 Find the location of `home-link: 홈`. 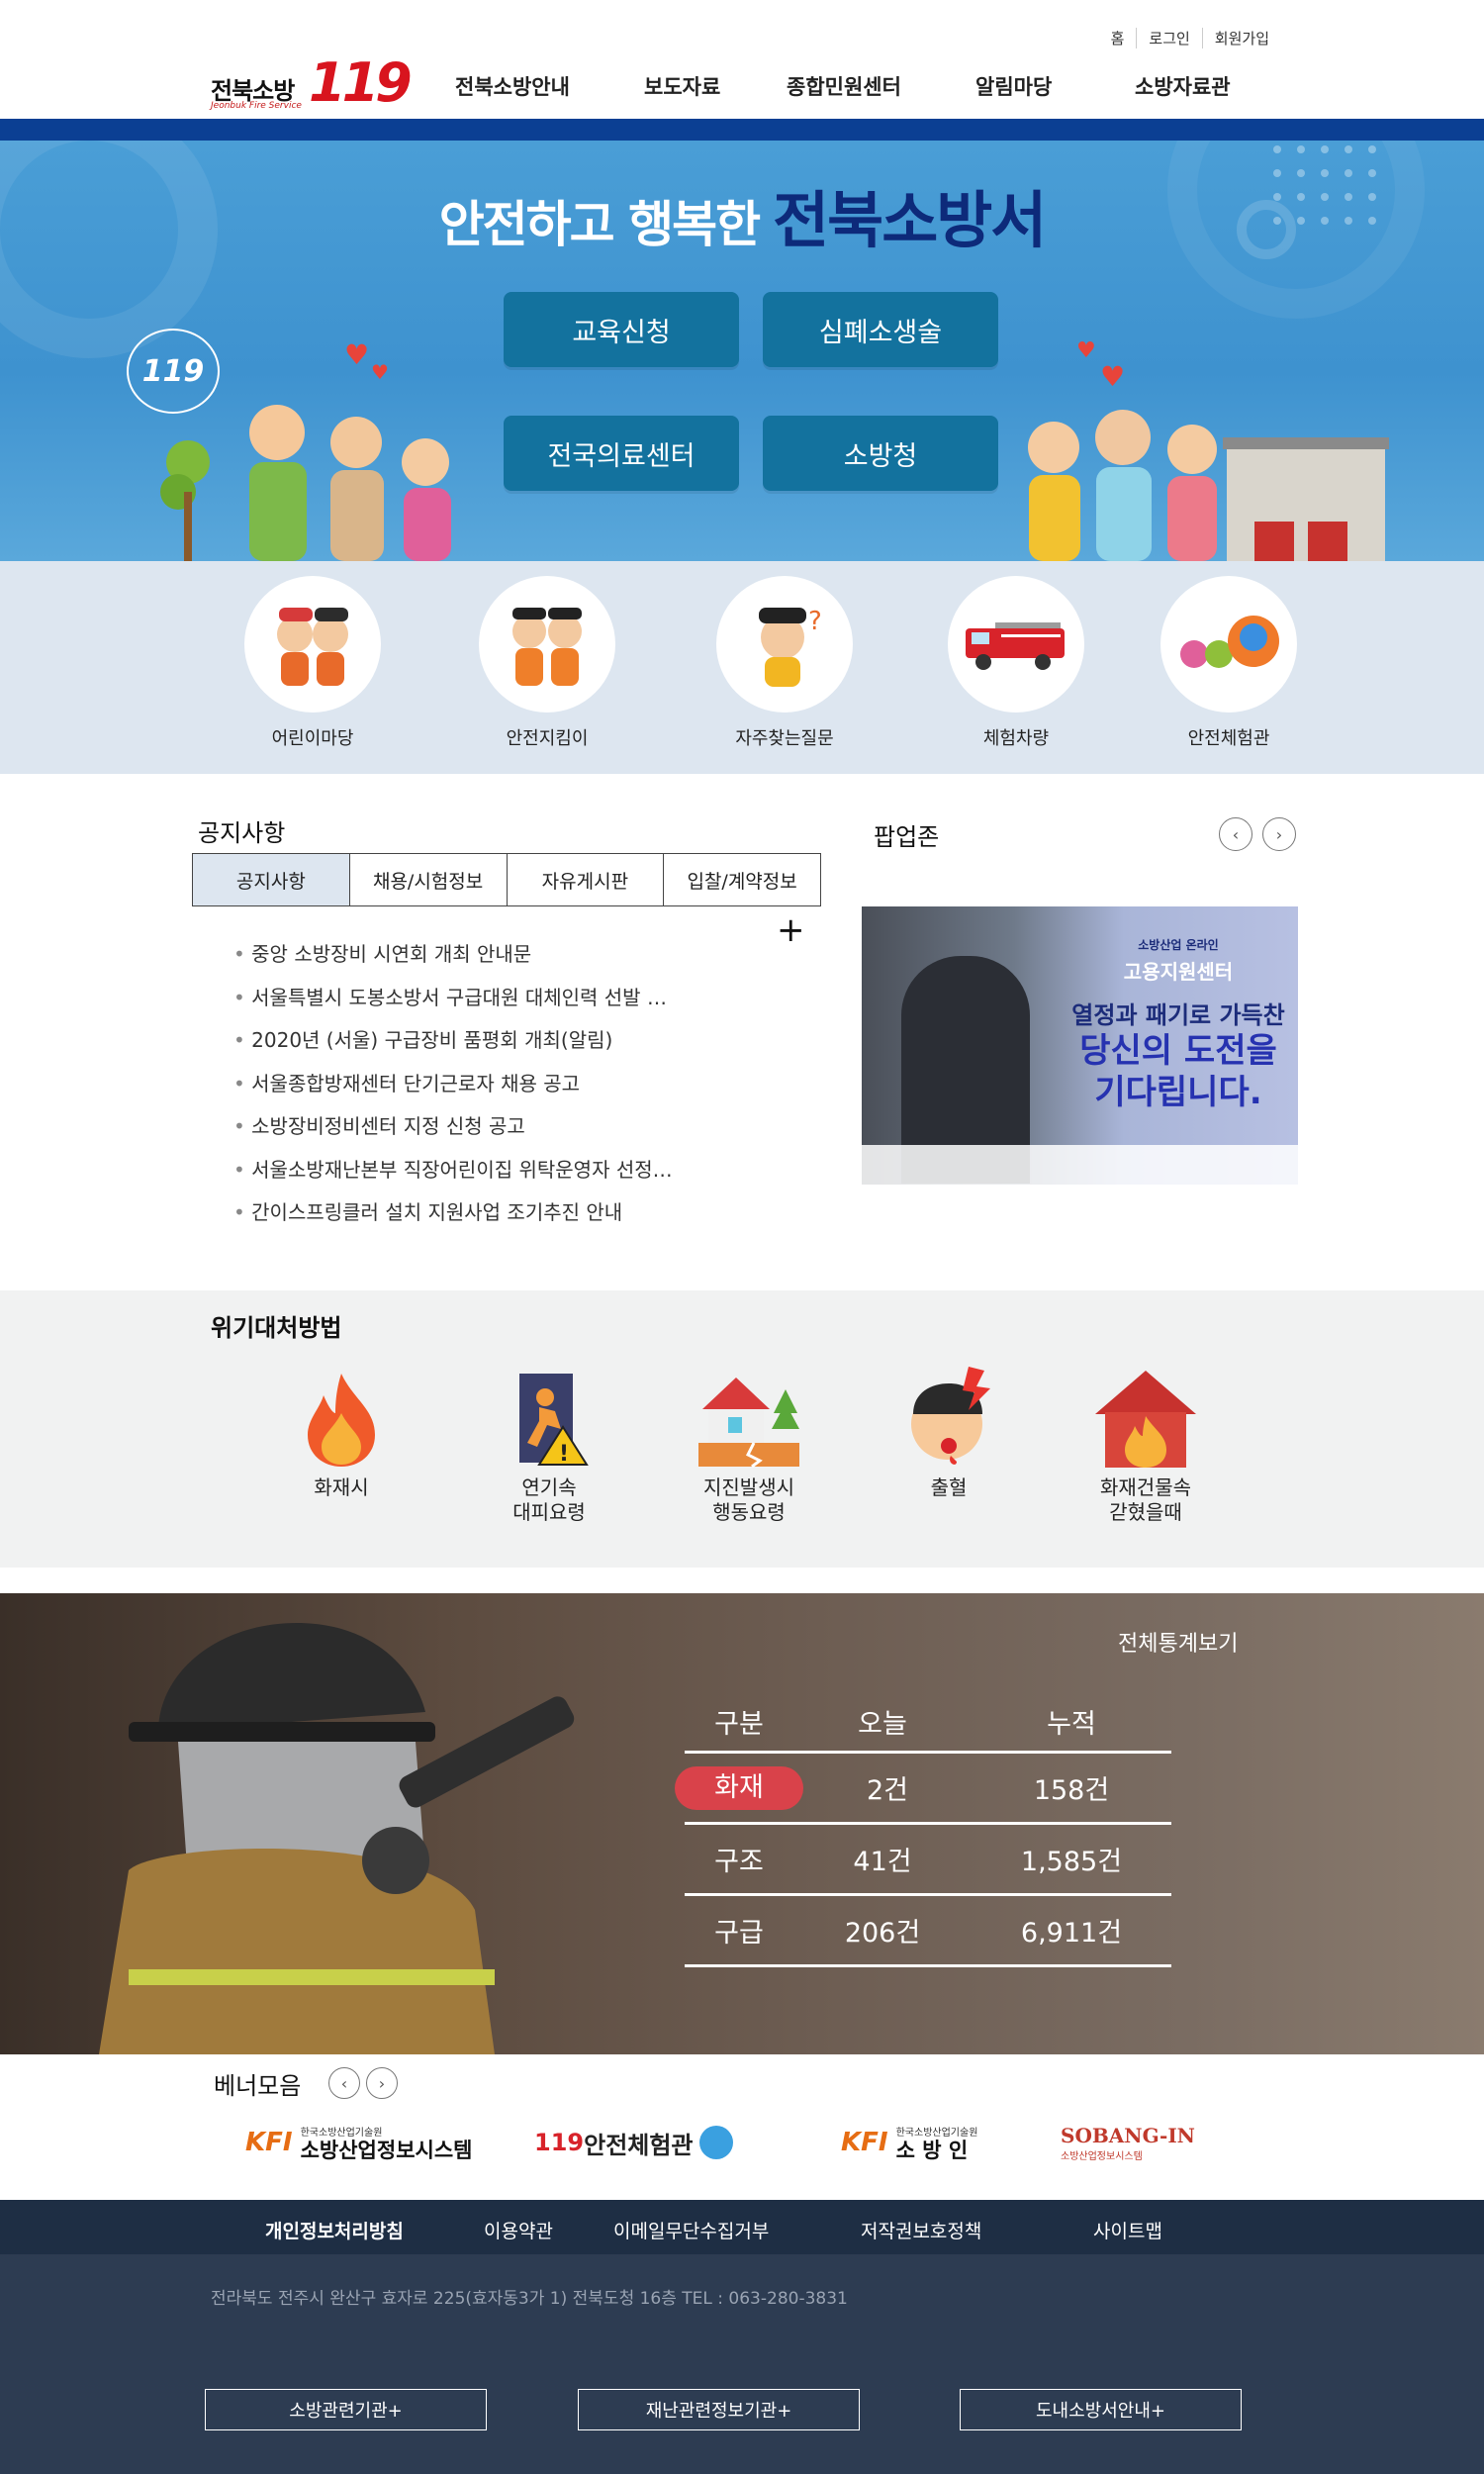

home-link: 홈 is located at coordinates (1118, 38).